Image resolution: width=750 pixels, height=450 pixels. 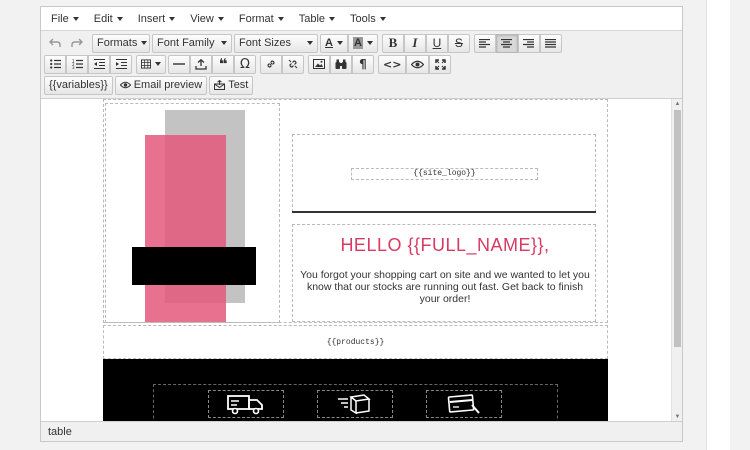 I want to click on font-family-dropdown: Font Family, so click(x=192, y=43).